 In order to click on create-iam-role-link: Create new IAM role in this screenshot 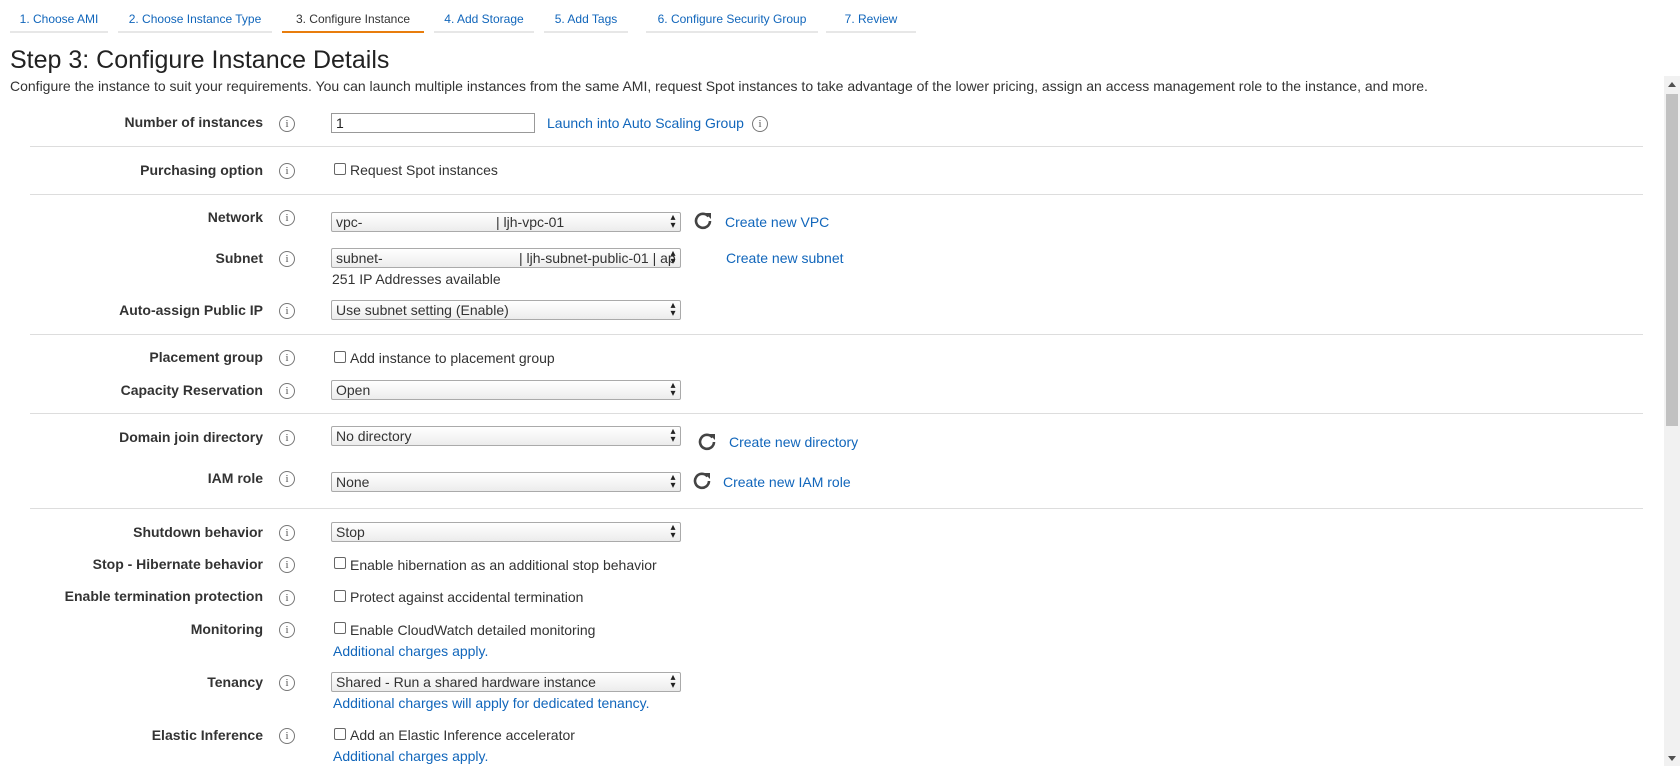, I will do `click(787, 482)`.